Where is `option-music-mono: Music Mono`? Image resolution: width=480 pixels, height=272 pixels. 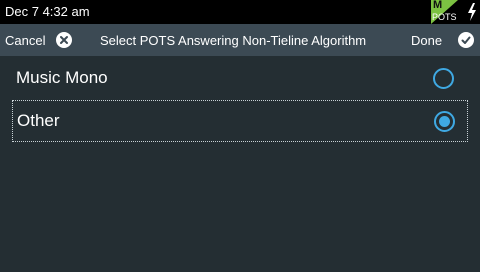
option-music-mono: Music Mono is located at coordinates (240, 78).